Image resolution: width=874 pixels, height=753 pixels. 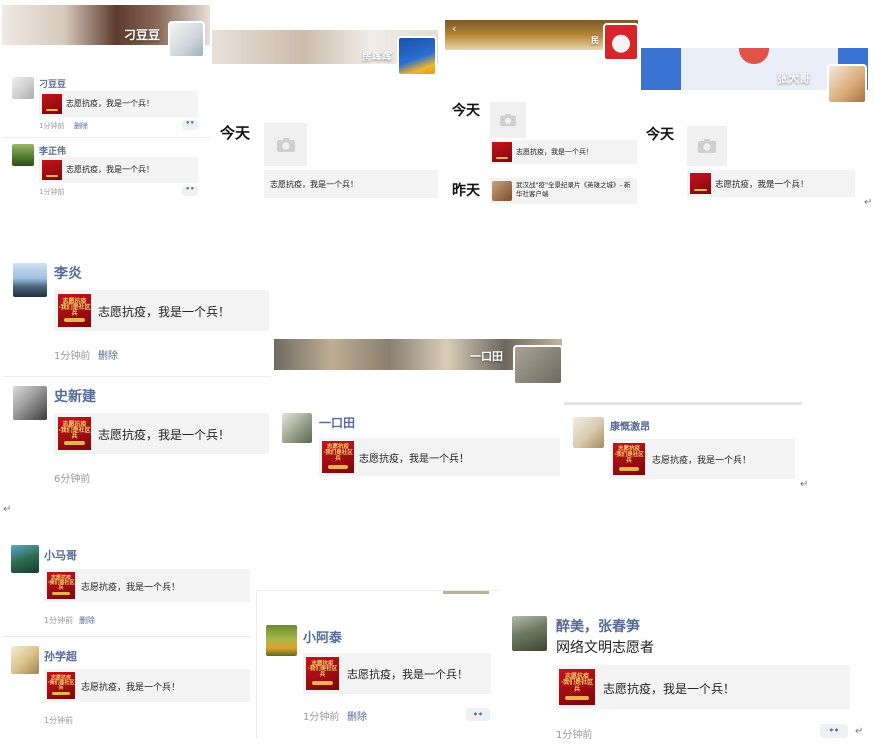 What do you see at coordinates (377, 57) in the screenshot?
I see `cover-username: 房晖晖` at bounding box center [377, 57].